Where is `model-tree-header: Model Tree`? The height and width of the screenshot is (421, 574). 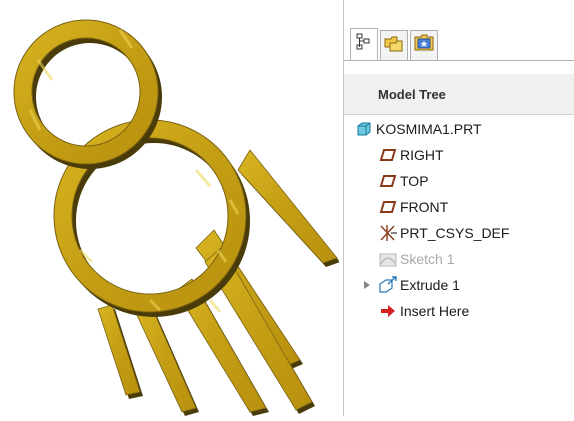
model-tree-header: Model Tree is located at coordinates (459, 94).